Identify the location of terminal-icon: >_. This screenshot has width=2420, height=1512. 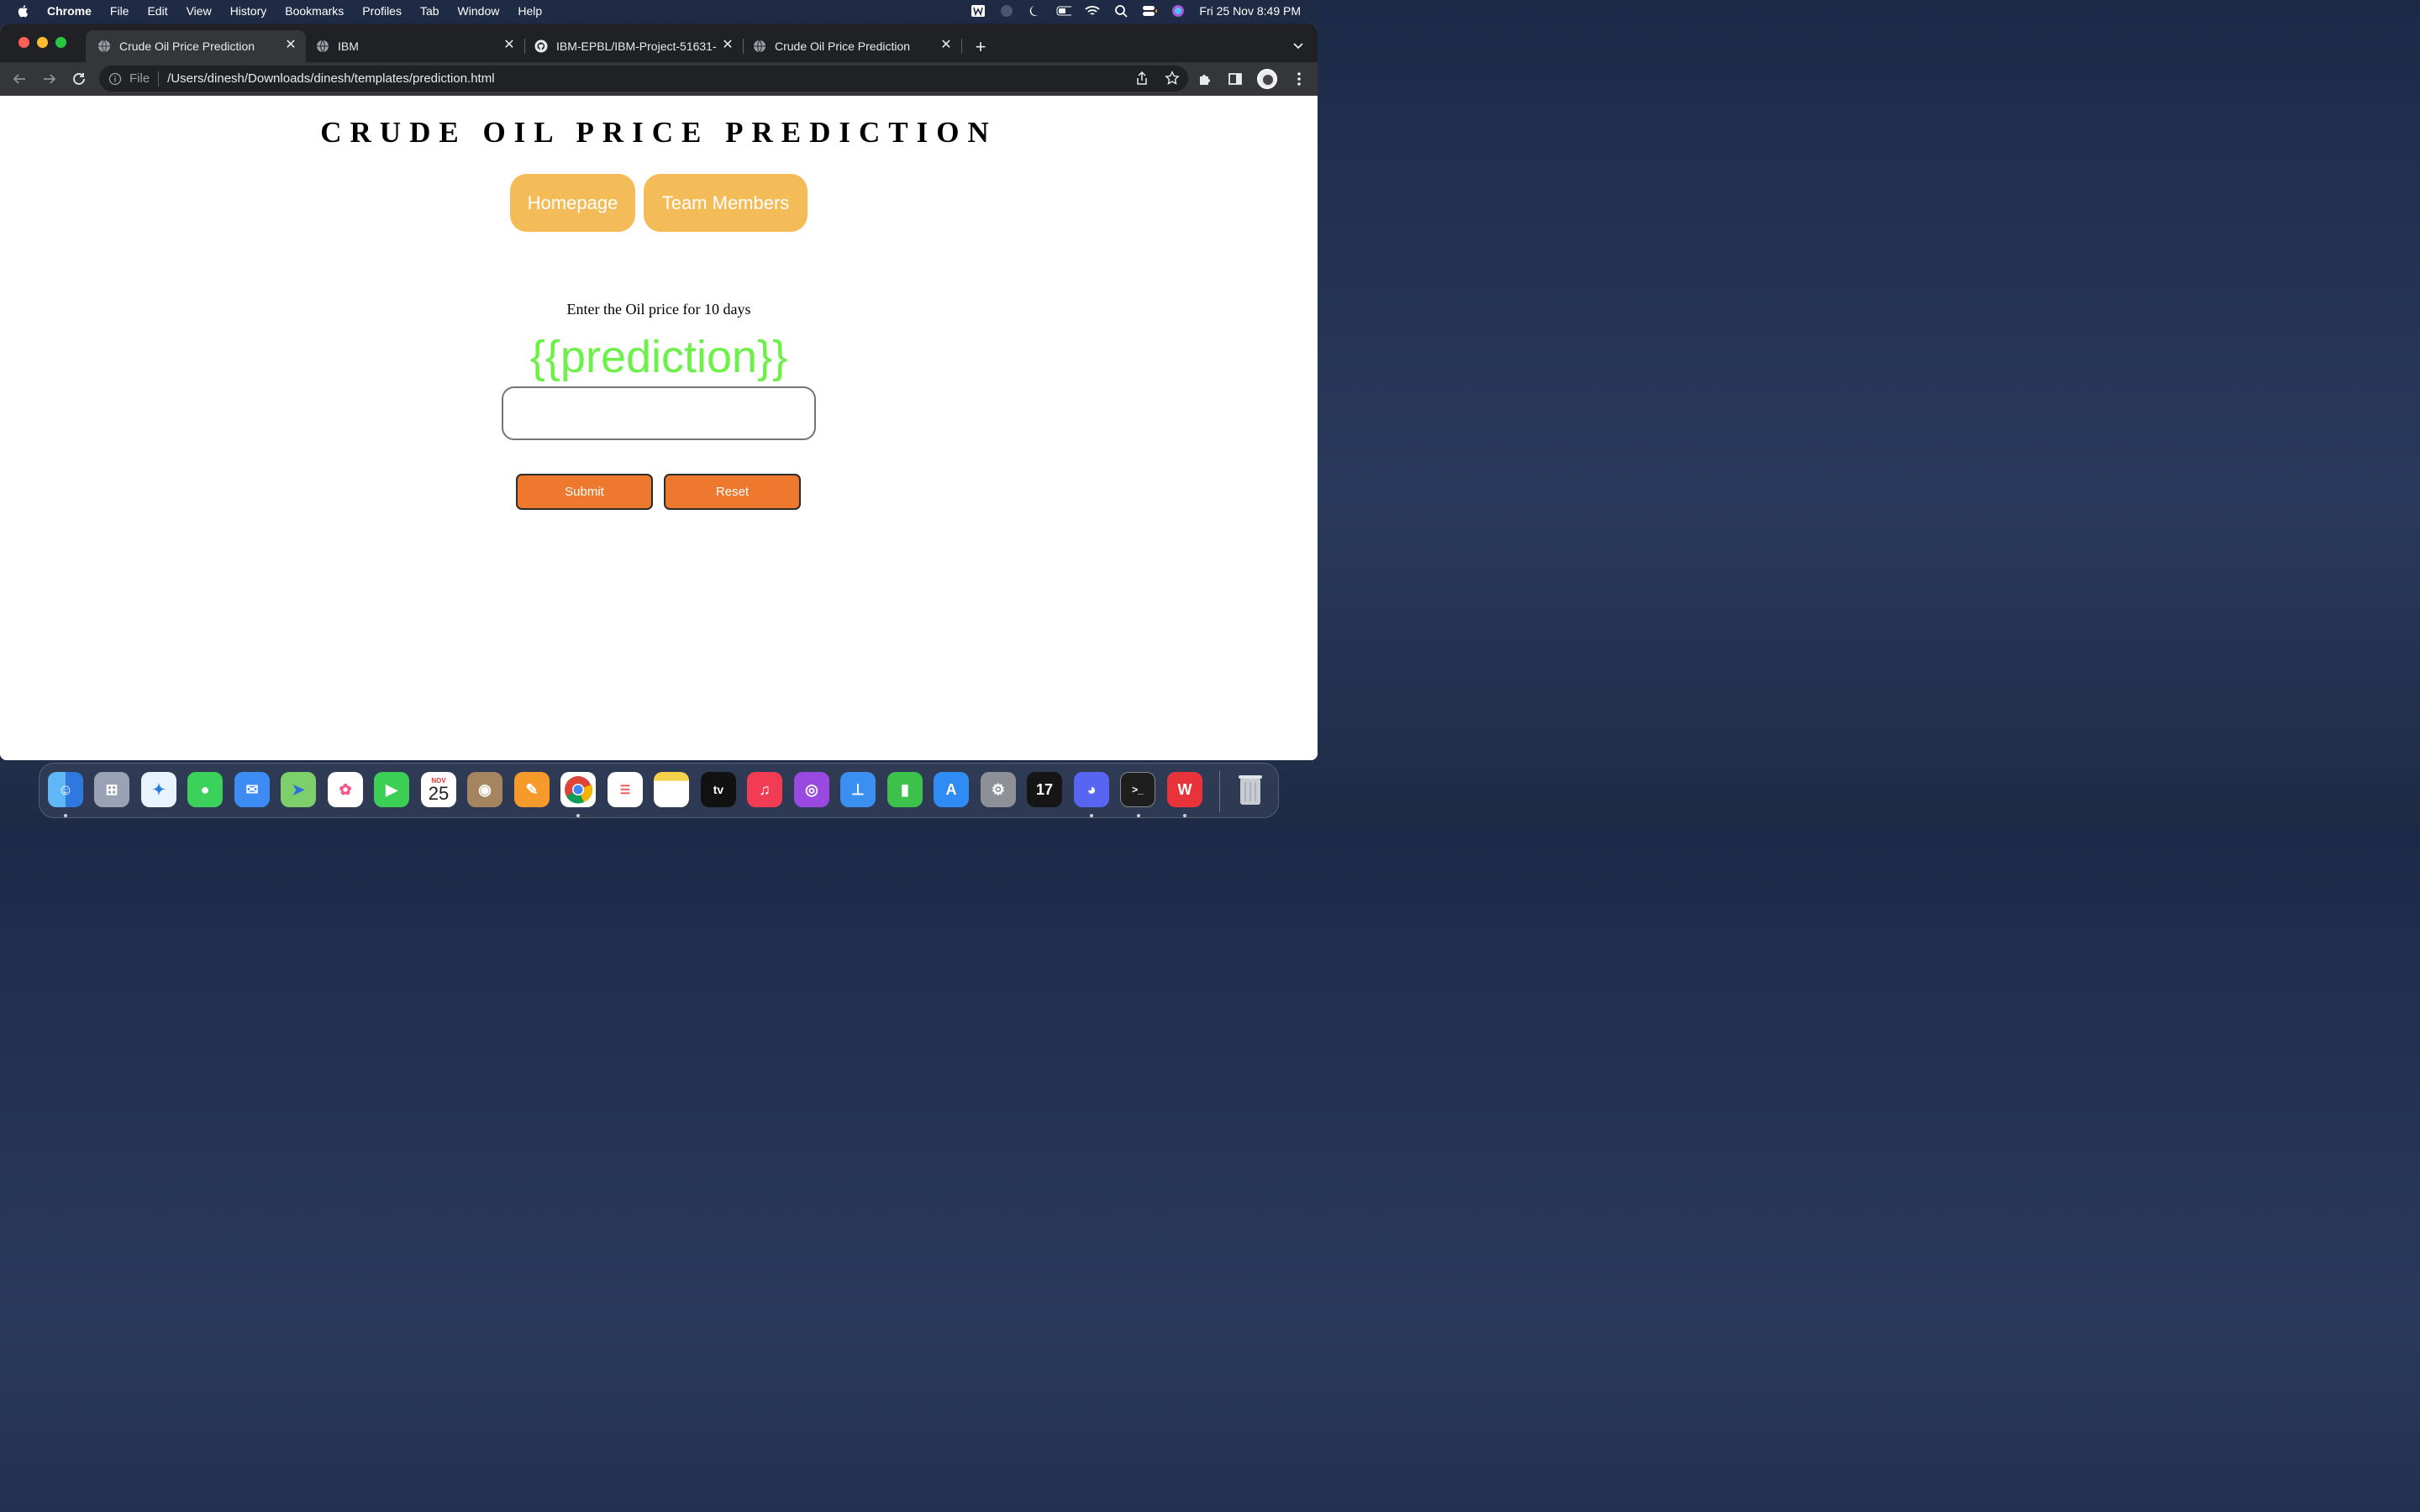
(1137, 789).